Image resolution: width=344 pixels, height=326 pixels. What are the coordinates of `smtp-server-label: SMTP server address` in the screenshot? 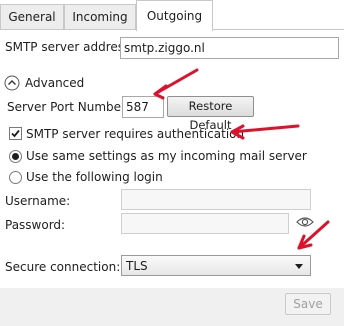 It's located at (68, 47).